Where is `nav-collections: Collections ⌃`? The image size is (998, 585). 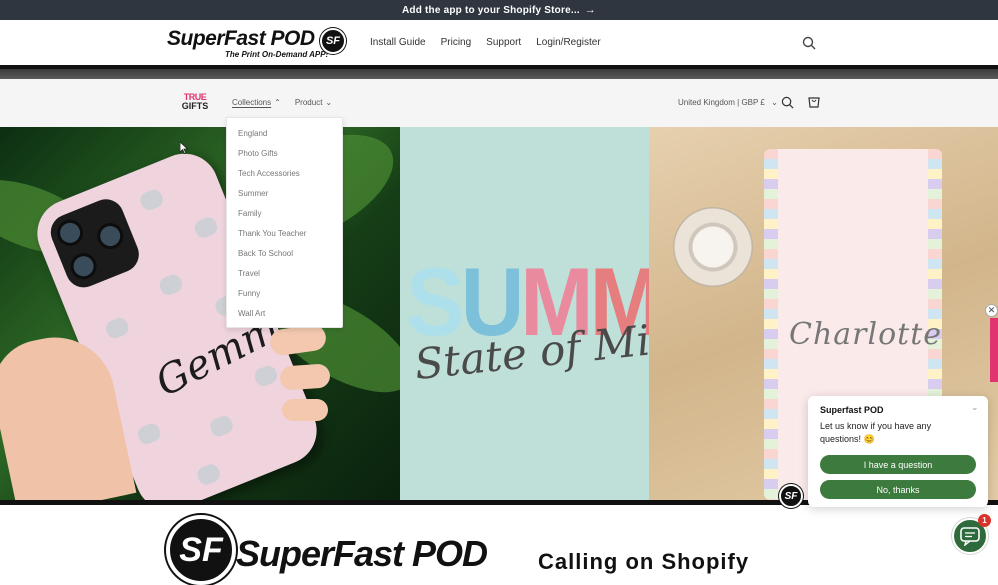
nav-collections: Collections ⌃ is located at coordinates (256, 102).